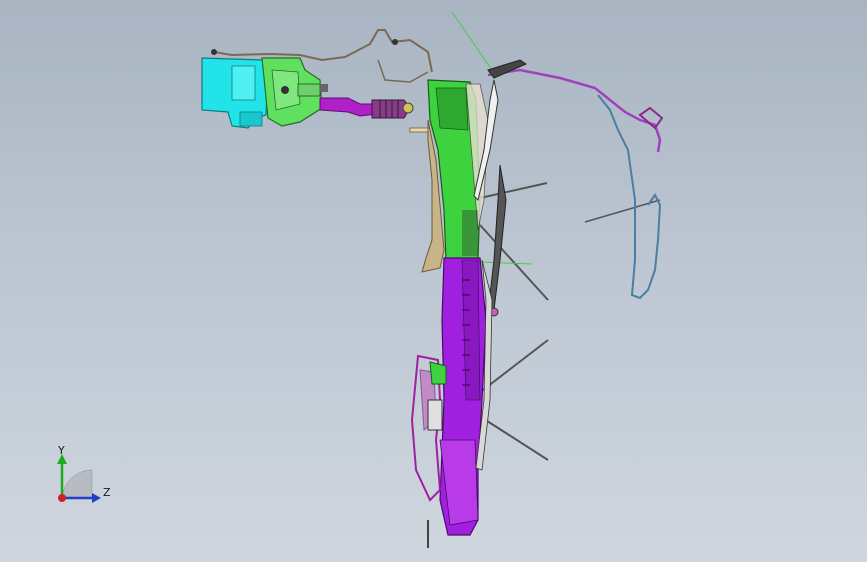 The width and height of the screenshot is (867, 562). Describe the element at coordinates (62, 498) in the screenshot. I see `x-axis-dot` at that location.